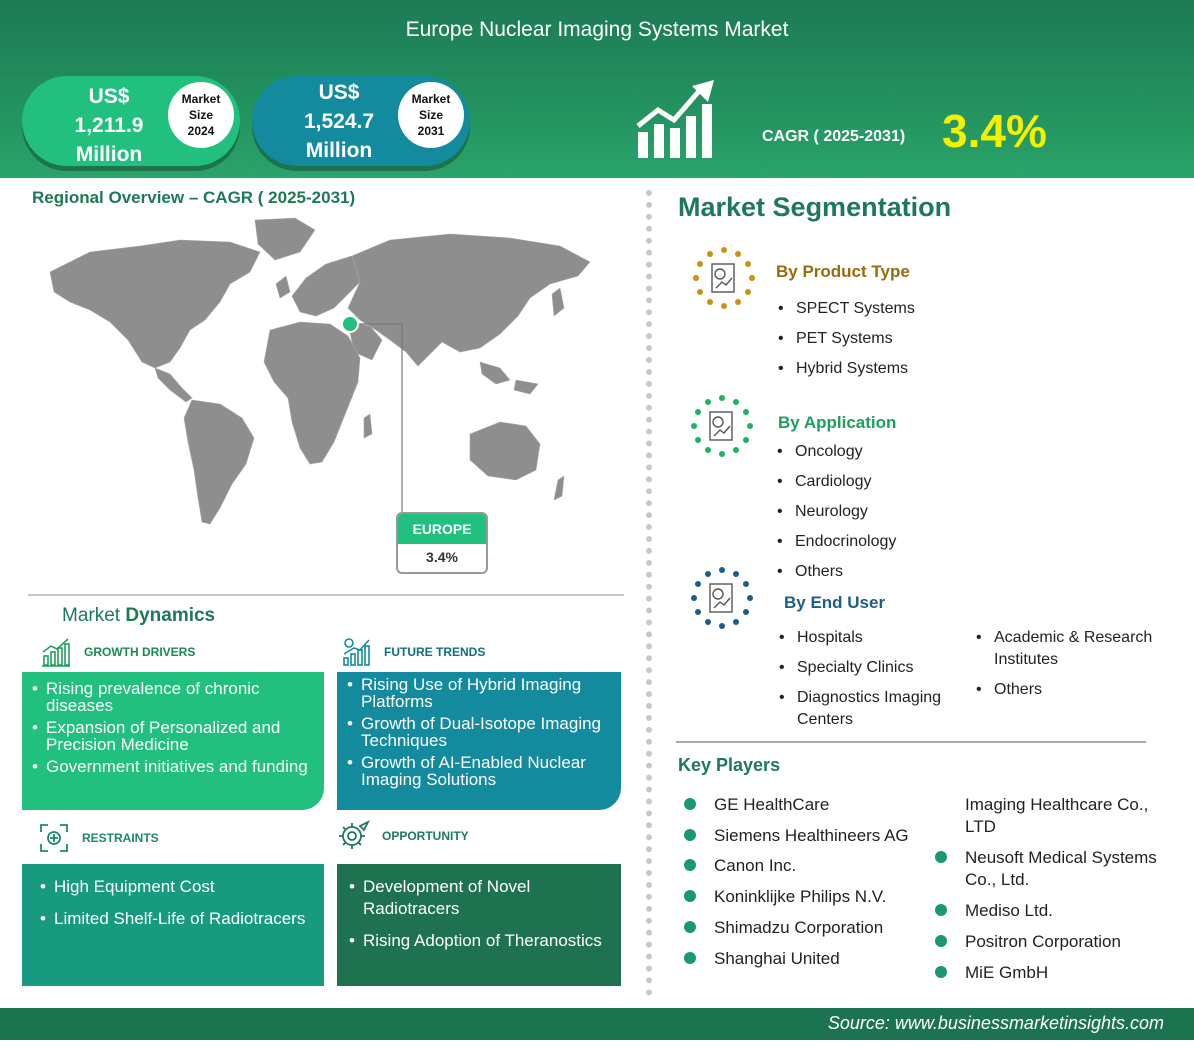 Image resolution: width=1194 pixels, height=1048 pixels. What do you see at coordinates (339, 121) in the screenshot?
I see `market-size-2031-value: US$ 1,524.7 Million` at bounding box center [339, 121].